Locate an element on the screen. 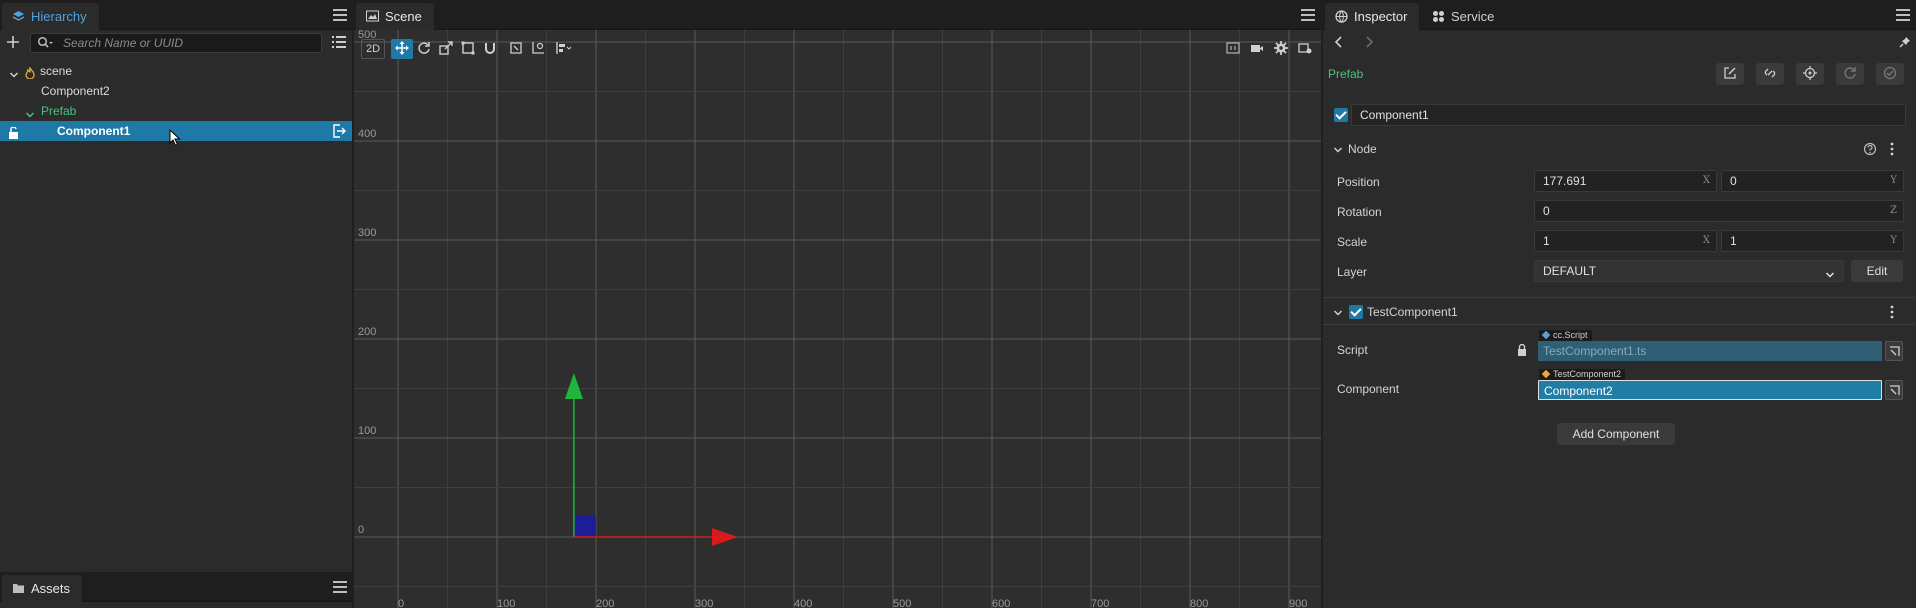 The image size is (1916, 608). script-label: Script is located at coordinates (1352, 350).